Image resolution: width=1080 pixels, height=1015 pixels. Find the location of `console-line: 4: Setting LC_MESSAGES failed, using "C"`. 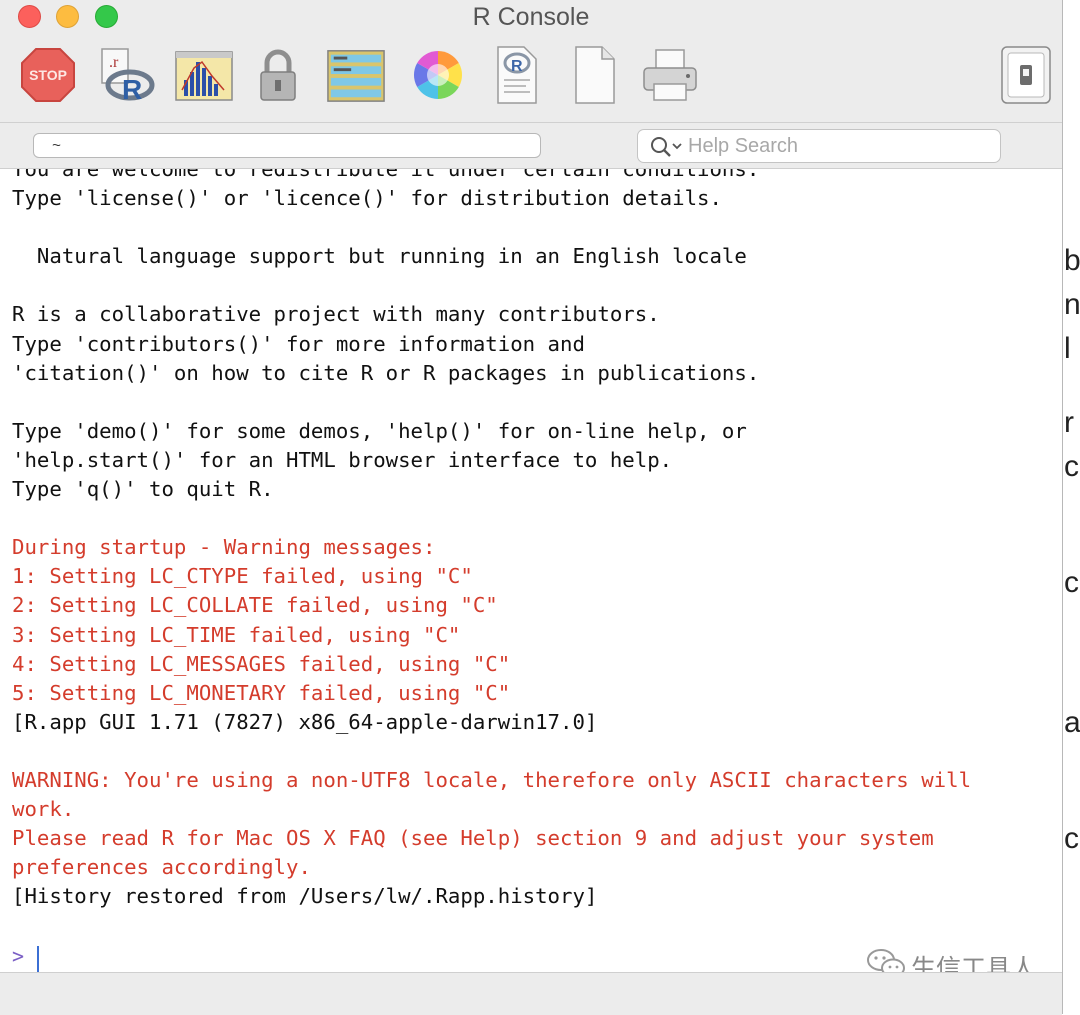

console-line: 4: Setting LC_MESSAGES failed, using "C" is located at coordinates (261, 663).